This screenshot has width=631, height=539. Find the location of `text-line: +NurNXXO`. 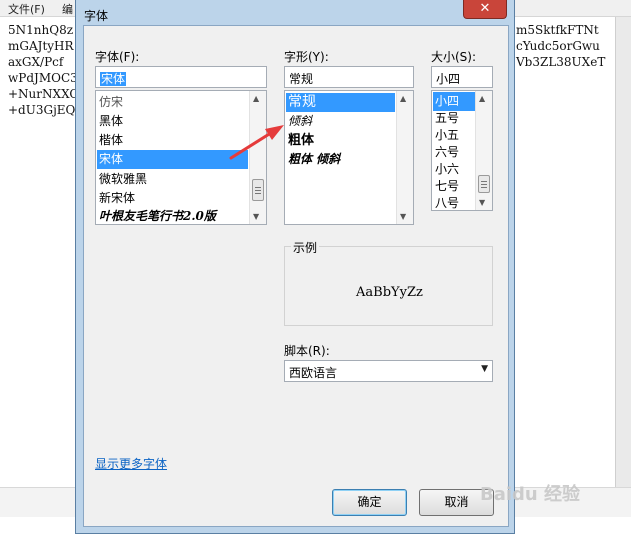

text-line: +NurNXXO is located at coordinates (44, 94).